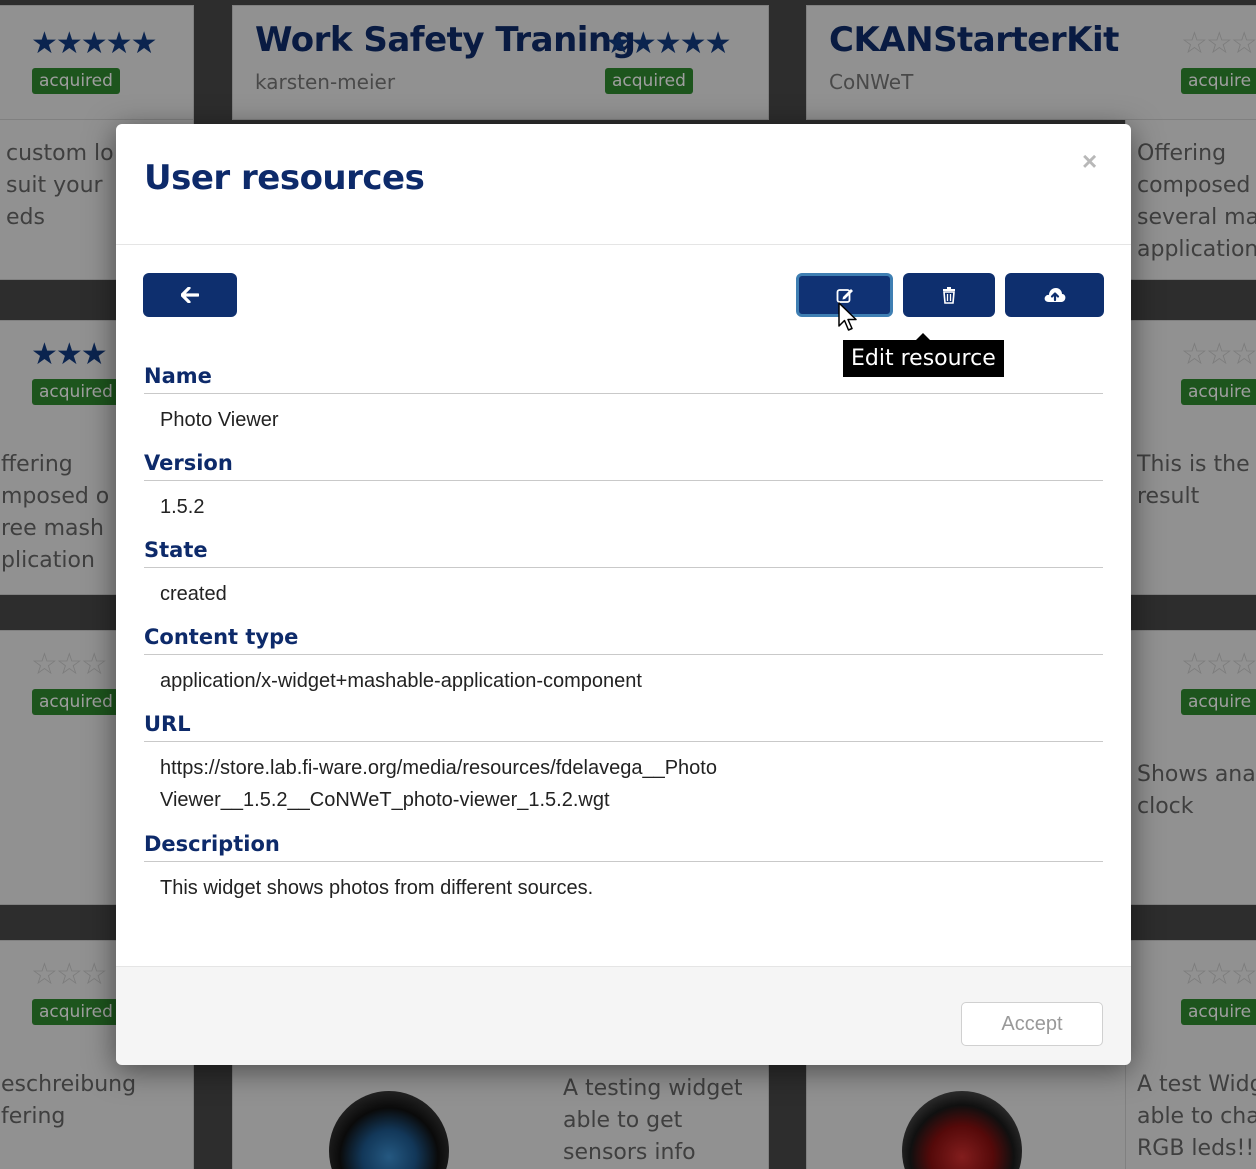  Describe the element at coordinates (623, 727) in the screenshot. I see `field-label-url: URL` at that location.